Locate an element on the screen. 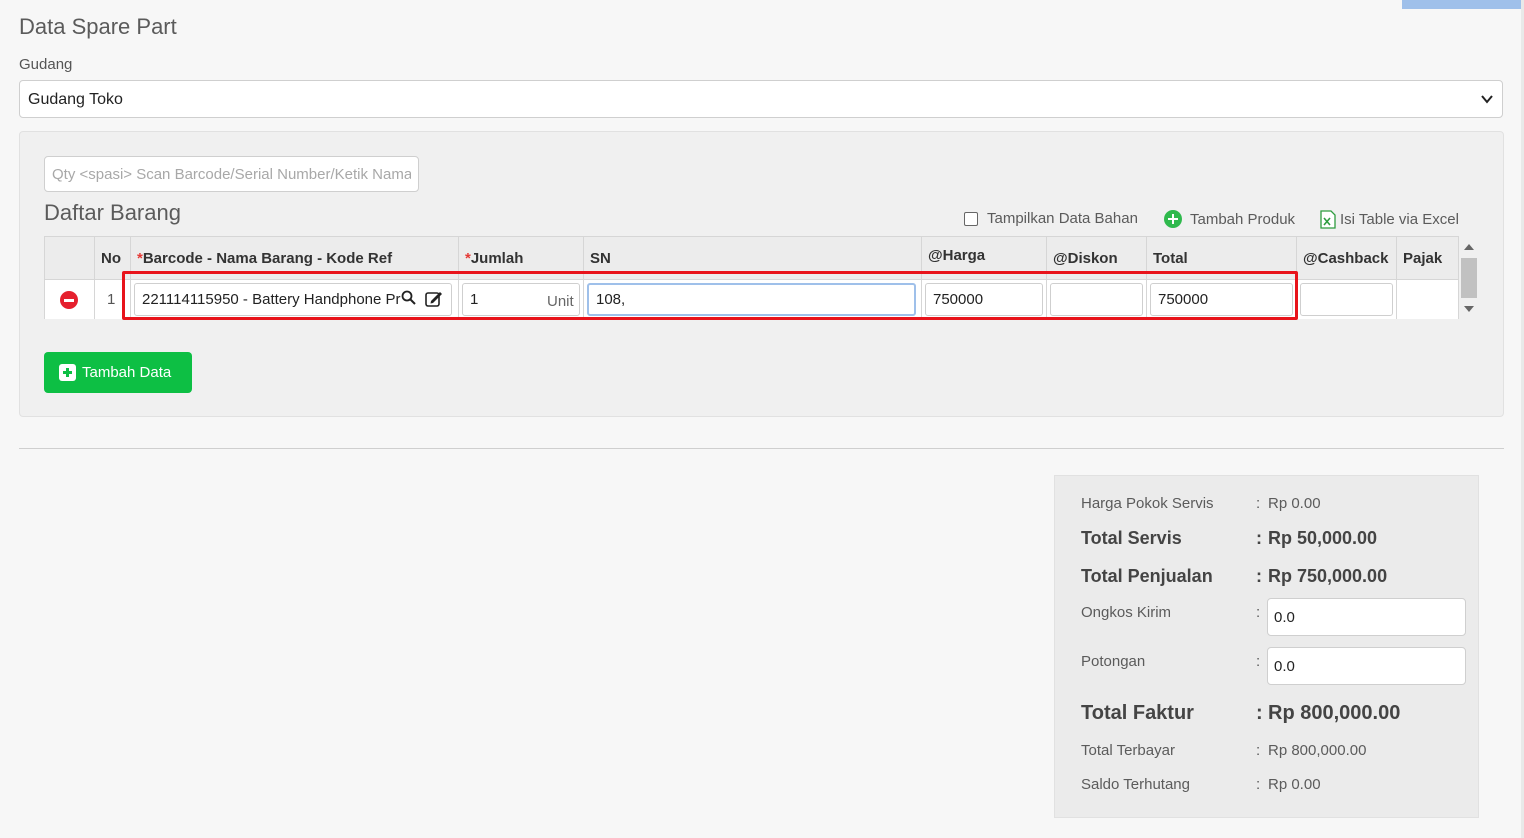 This screenshot has width=1524, height=838. th-cashback-label: @Cashback is located at coordinates (1346, 258).